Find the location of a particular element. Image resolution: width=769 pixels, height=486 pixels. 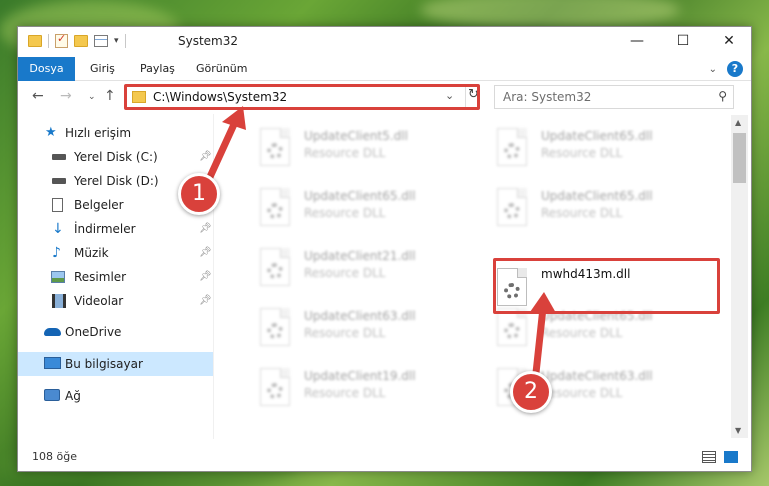

step-badge-1: 1 is located at coordinates (199, 194).